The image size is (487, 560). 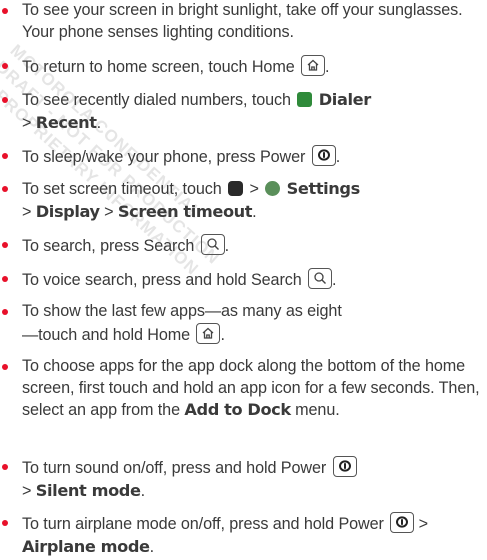 What do you see at coordinates (158, 67) in the screenshot?
I see `item-text: To return to home screen, touch Home` at bounding box center [158, 67].